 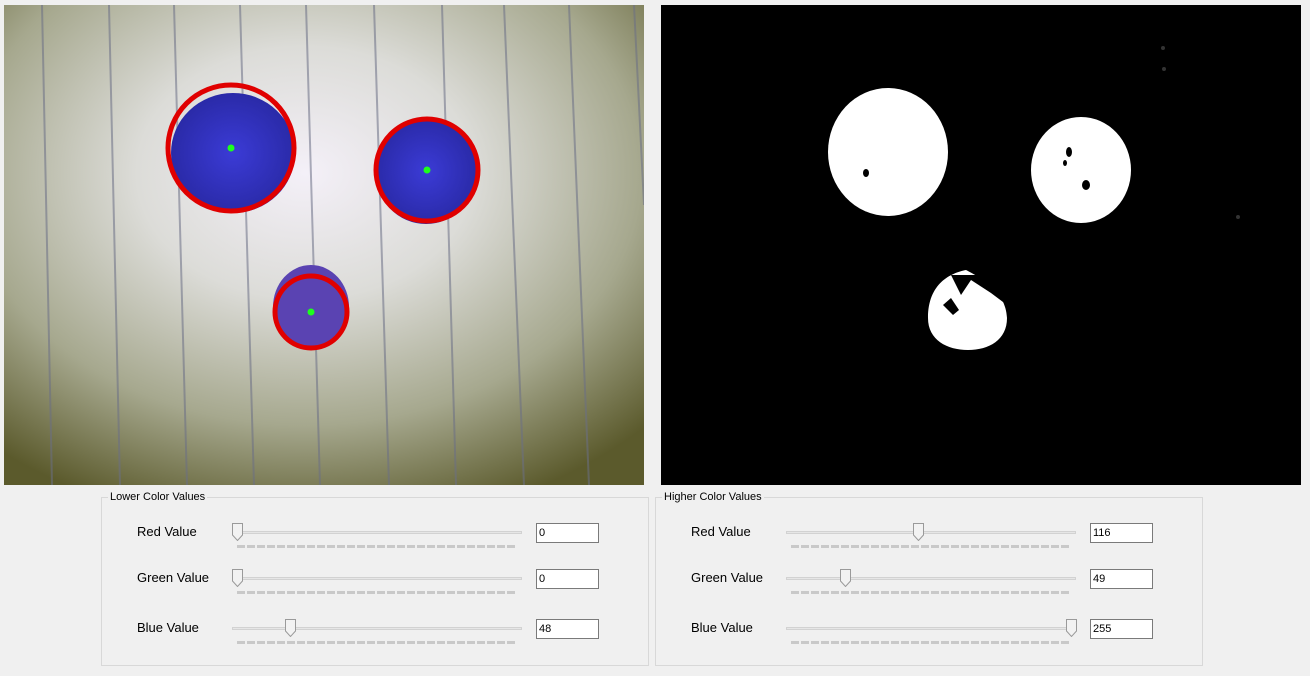 What do you see at coordinates (375, 538) in the screenshot?
I see `lower-red-row: Red Value` at bounding box center [375, 538].